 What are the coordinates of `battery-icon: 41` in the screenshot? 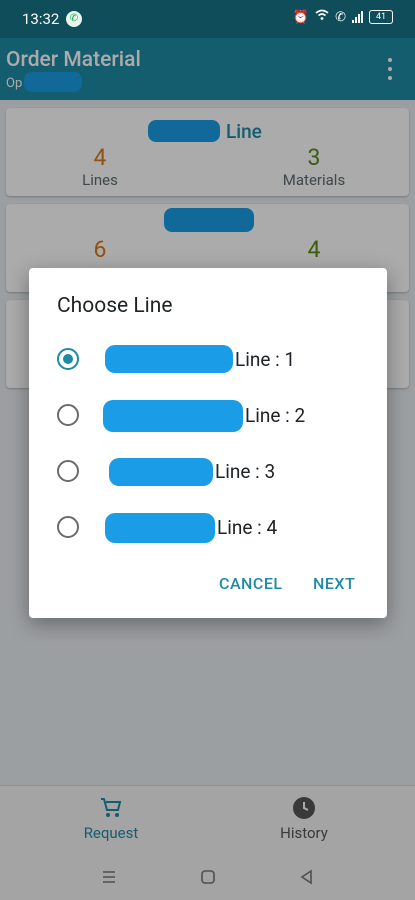 It's located at (381, 17).